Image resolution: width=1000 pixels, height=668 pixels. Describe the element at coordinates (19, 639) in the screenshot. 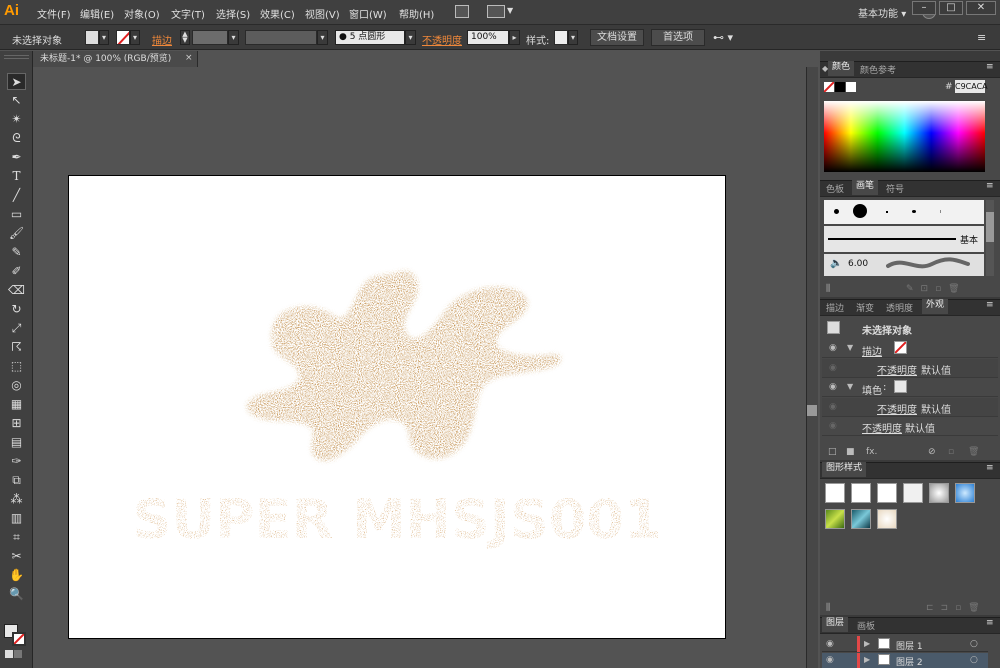

I see `stroke-color-icon` at that location.